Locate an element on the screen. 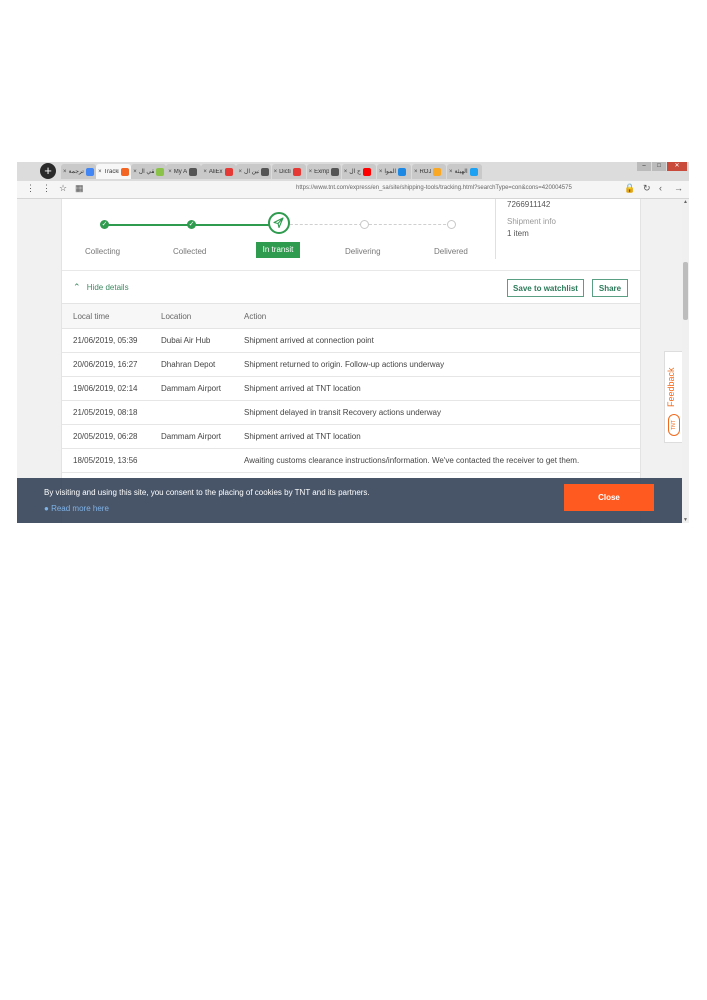 The image size is (707, 1000). tab-label: AliEx is located at coordinates (215, 171).